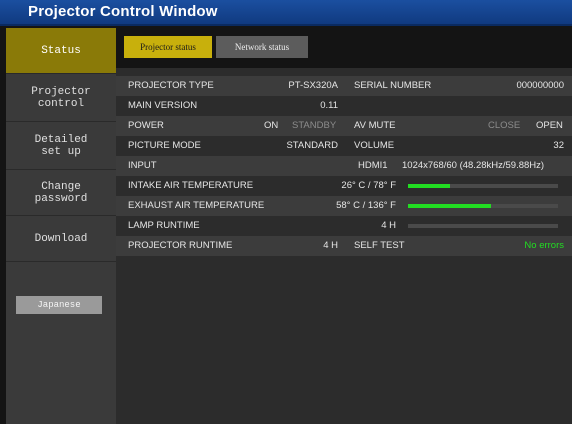 The height and width of the screenshot is (424, 572). What do you see at coordinates (262, 47) in the screenshot?
I see `tab-network-status: Network status` at bounding box center [262, 47].